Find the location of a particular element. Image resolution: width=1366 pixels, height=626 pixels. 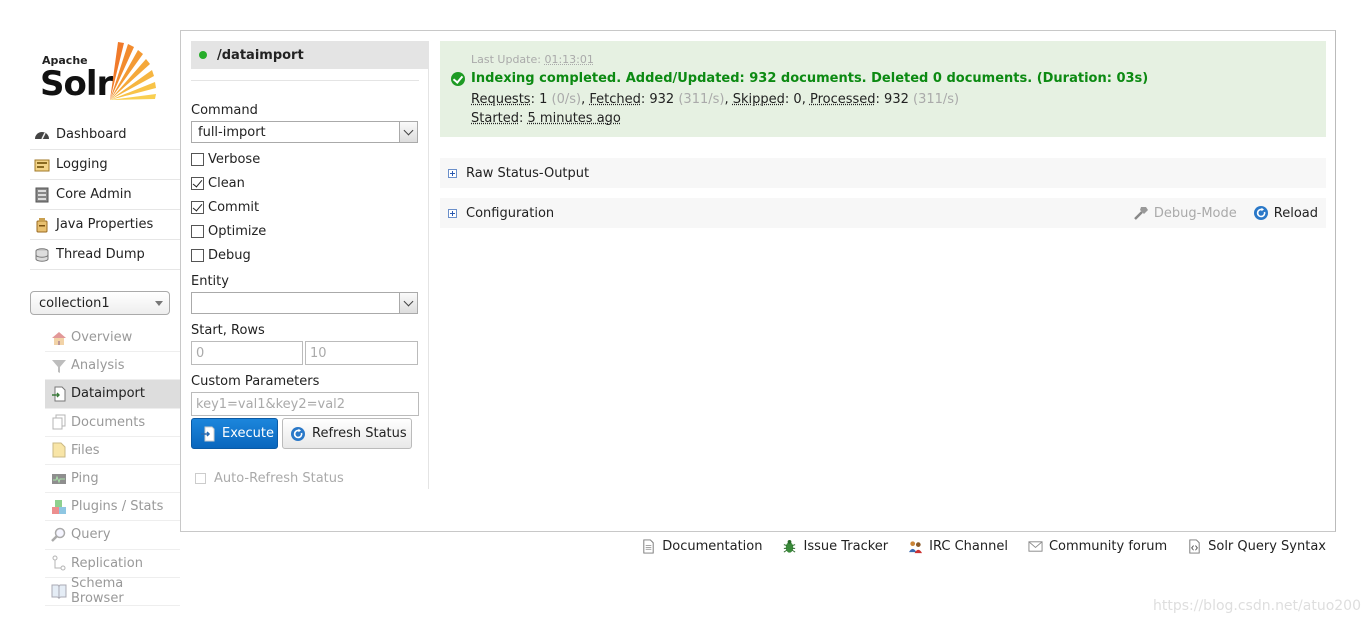

irc-icon is located at coordinates (916, 546).